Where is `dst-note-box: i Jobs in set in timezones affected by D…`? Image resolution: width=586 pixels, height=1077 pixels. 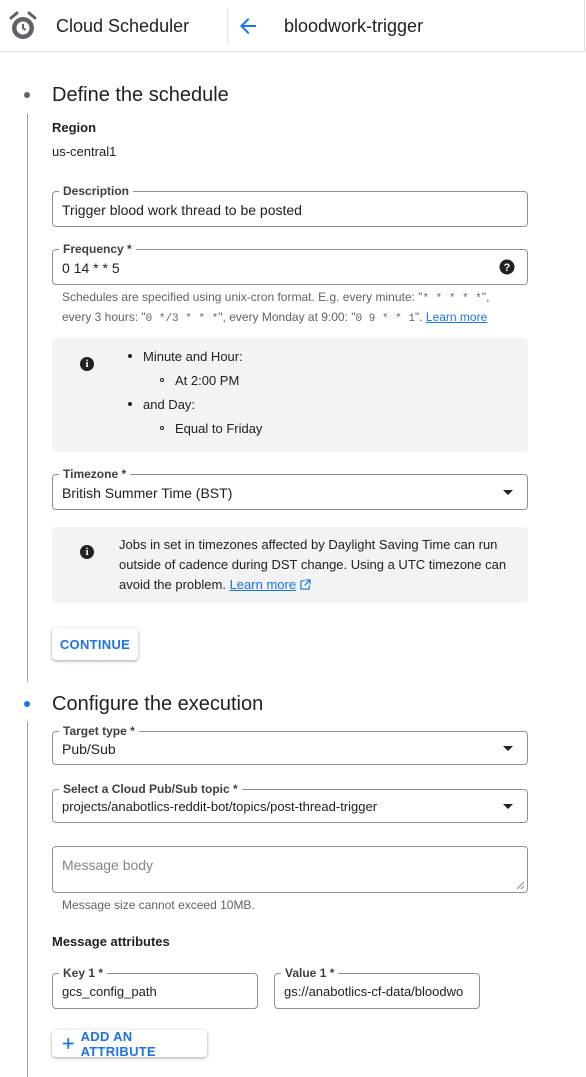
dst-note-box: i Jobs in set in timezones affected by D… is located at coordinates (290, 565).